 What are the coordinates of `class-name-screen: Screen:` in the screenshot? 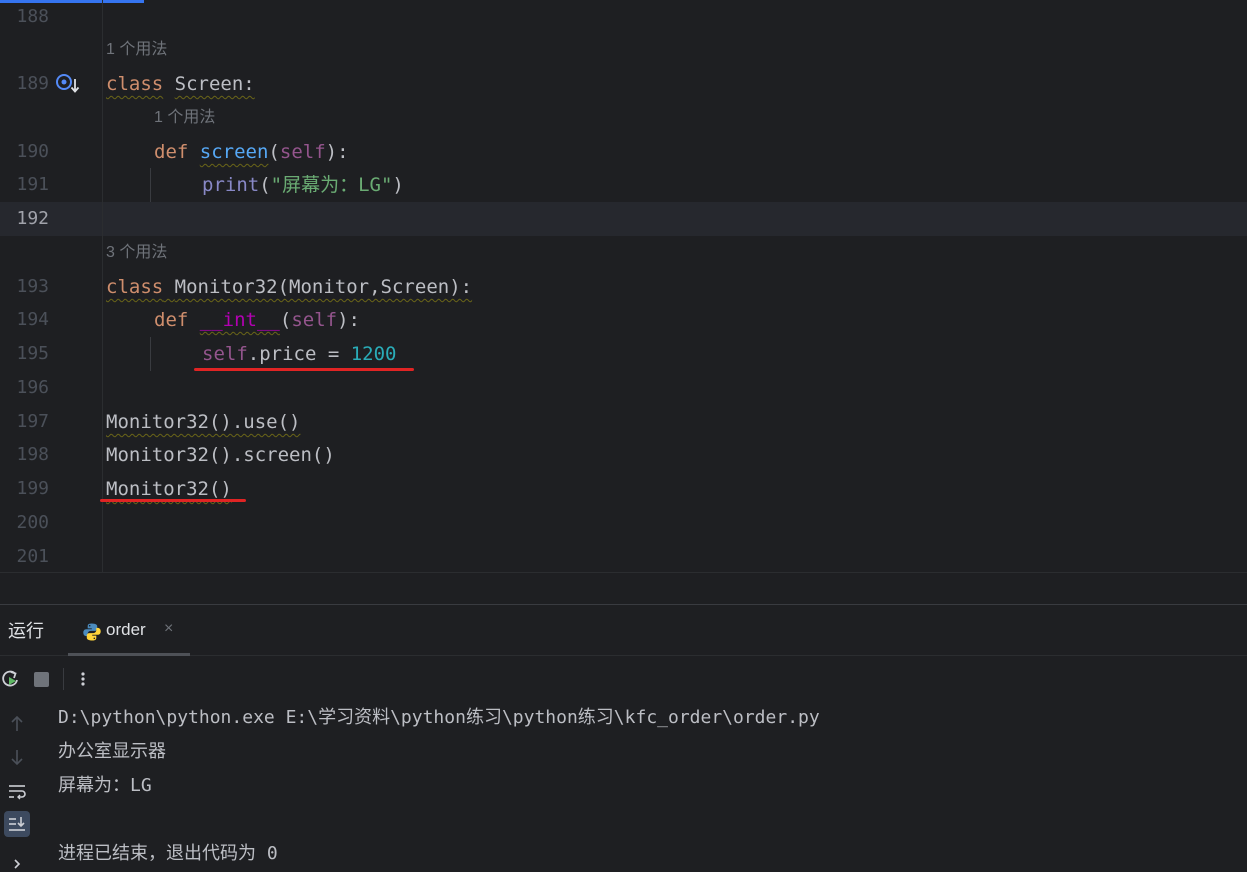 It's located at (214, 84).